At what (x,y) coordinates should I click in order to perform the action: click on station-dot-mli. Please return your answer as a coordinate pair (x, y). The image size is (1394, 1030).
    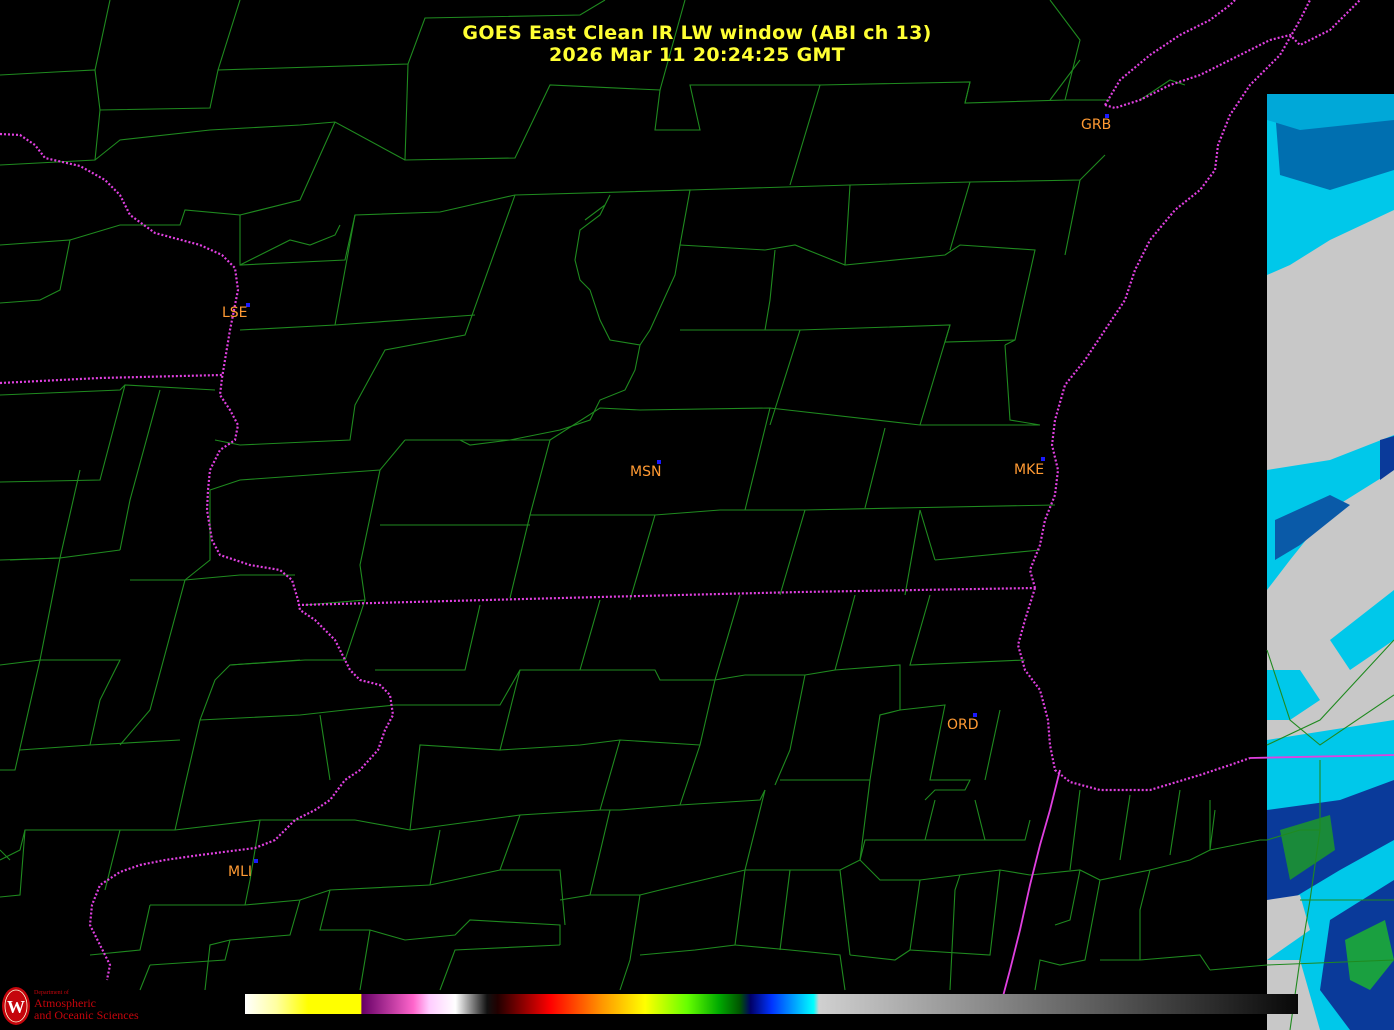
    Looking at the image, I should click on (256, 861).